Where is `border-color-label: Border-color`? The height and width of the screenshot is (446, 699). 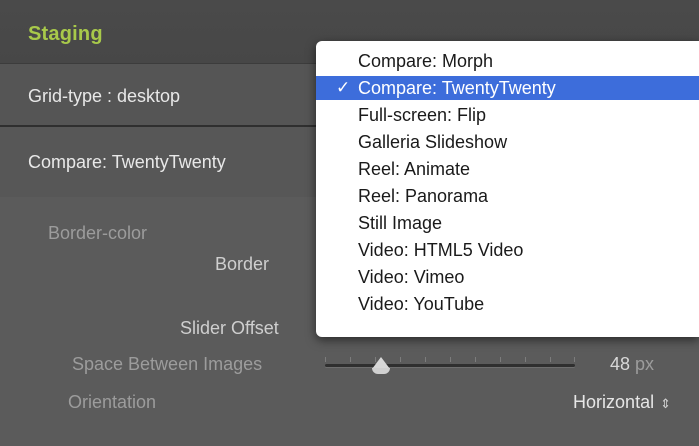 border-color-label: Border-color is located at coordinates (98, 233).